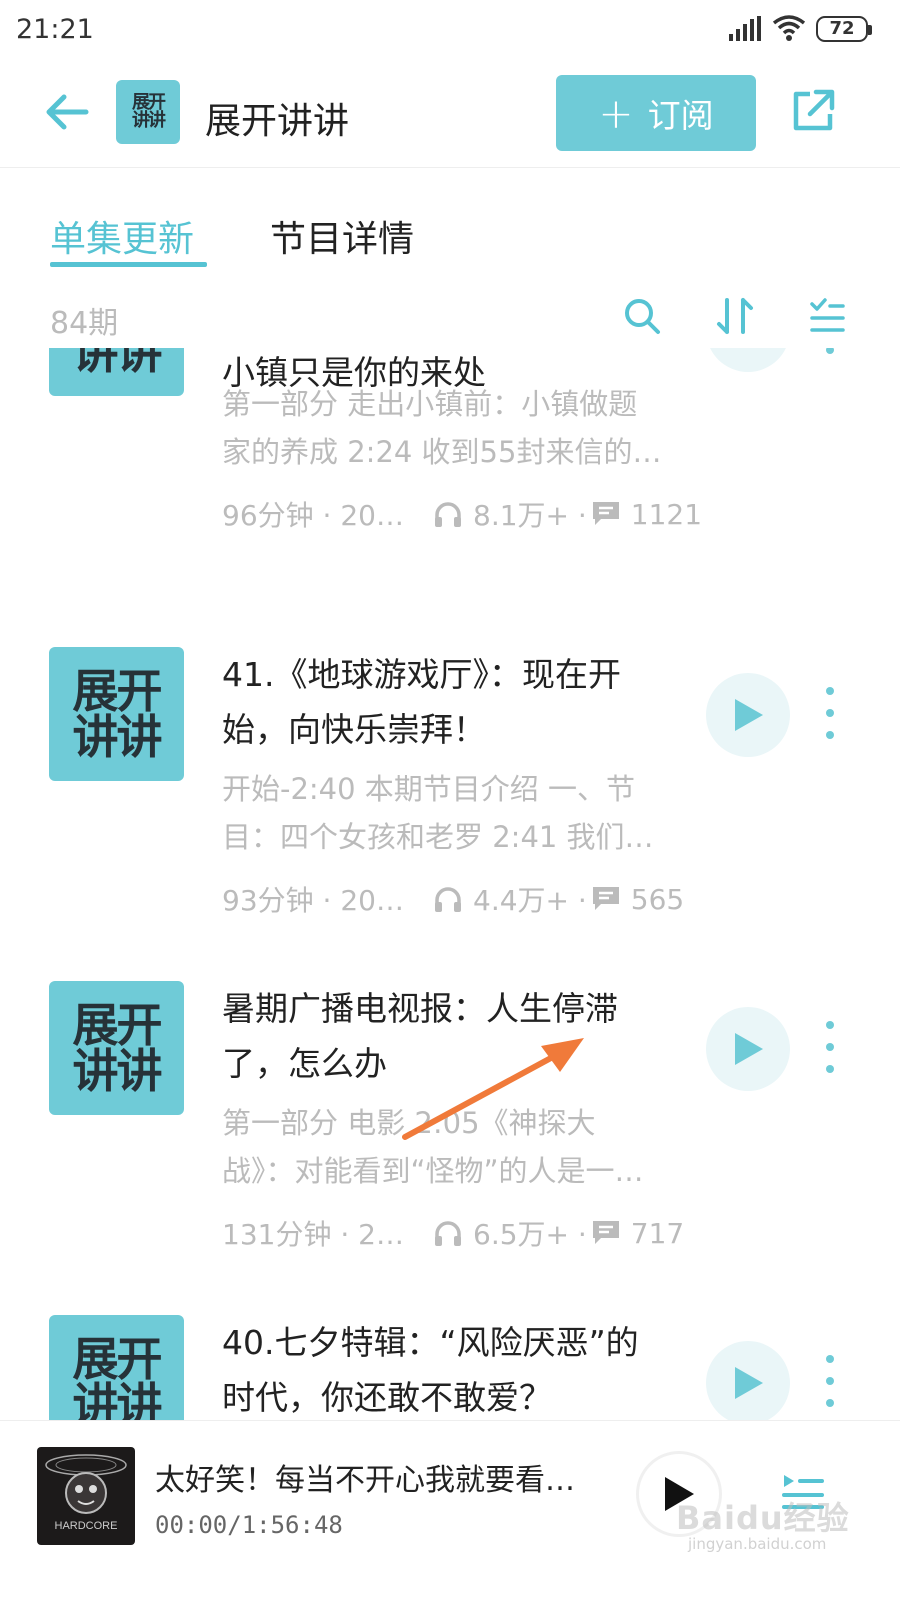 This screenshot has width=900, height=1600. I want to click on podcast-title: 展开讲讲, so click(277, 121).